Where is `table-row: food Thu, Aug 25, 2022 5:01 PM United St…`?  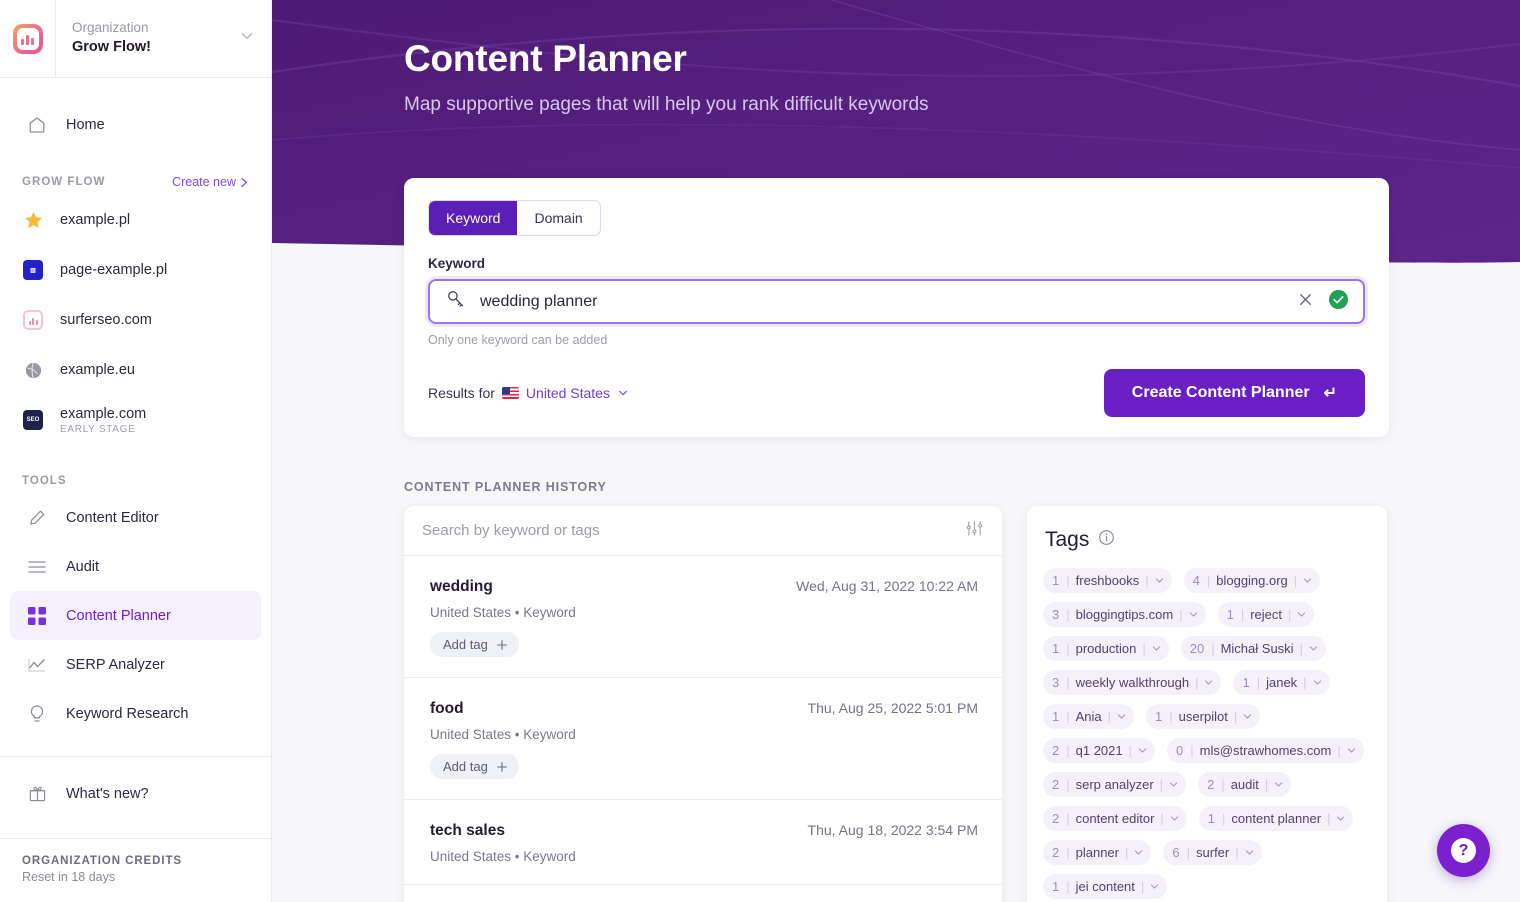 table-row: food Thu, Aug 25, 2022 5:01 PM United St… is located at coordinates (703, 739).